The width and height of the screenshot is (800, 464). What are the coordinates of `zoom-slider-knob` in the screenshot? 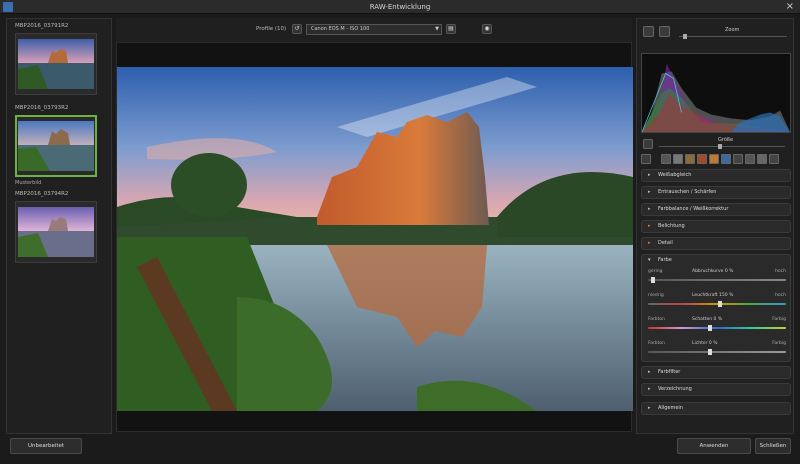 It's located at (685, 36).